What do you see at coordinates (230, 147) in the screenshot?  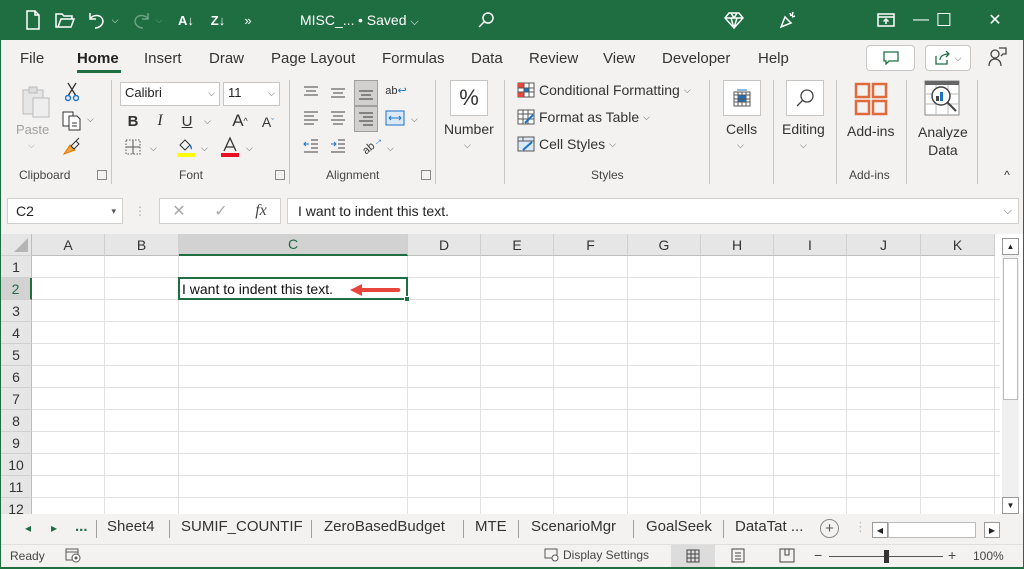 I see `font-color-icon` at bounding box center [230, 147].